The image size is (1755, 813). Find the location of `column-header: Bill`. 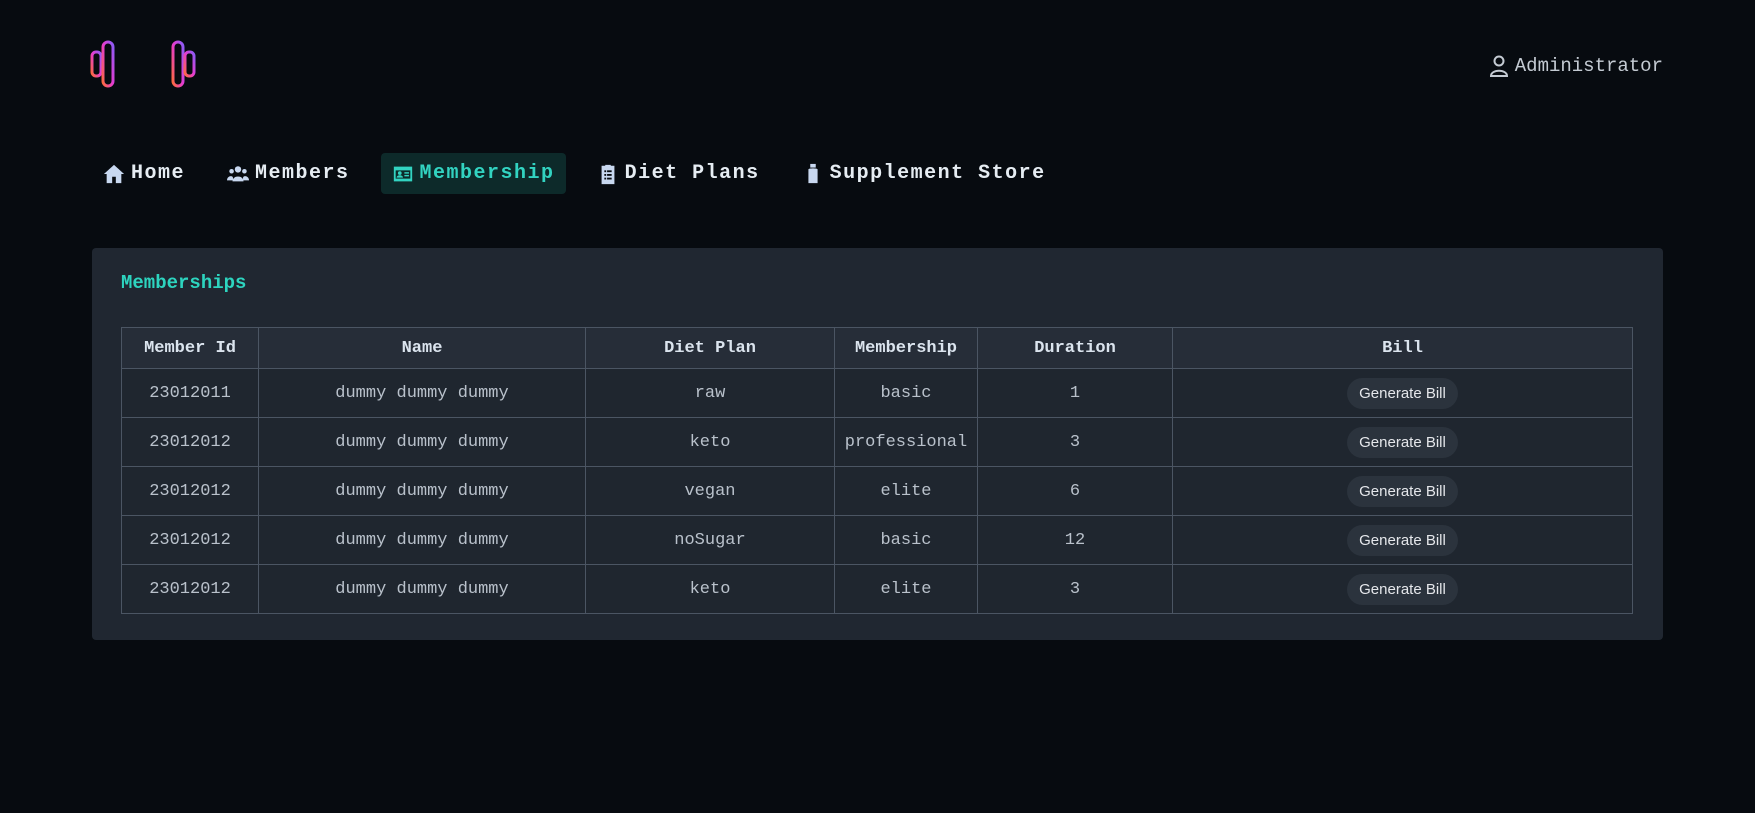

column-header: Bill is located at coordinates (1402, 348).